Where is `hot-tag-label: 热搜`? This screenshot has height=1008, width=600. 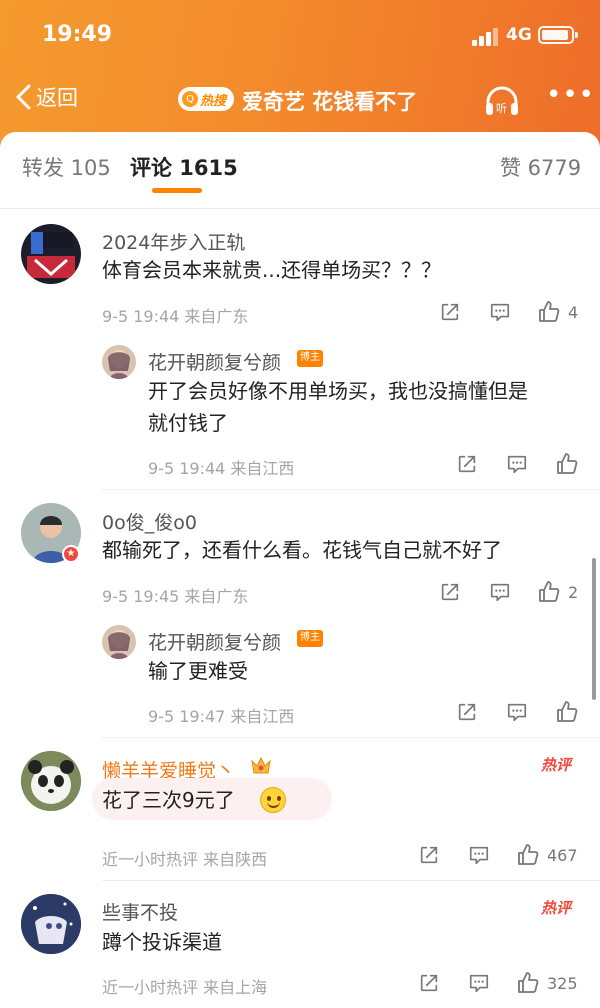
hot-tag-label: 热搜 is located at coordinates (213, 101).